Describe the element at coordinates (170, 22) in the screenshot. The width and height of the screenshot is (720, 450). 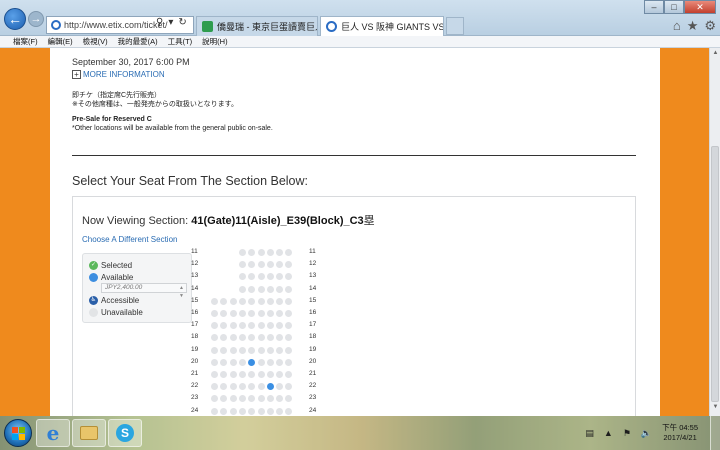
I see `dropdown-icon: ▾` at that location.